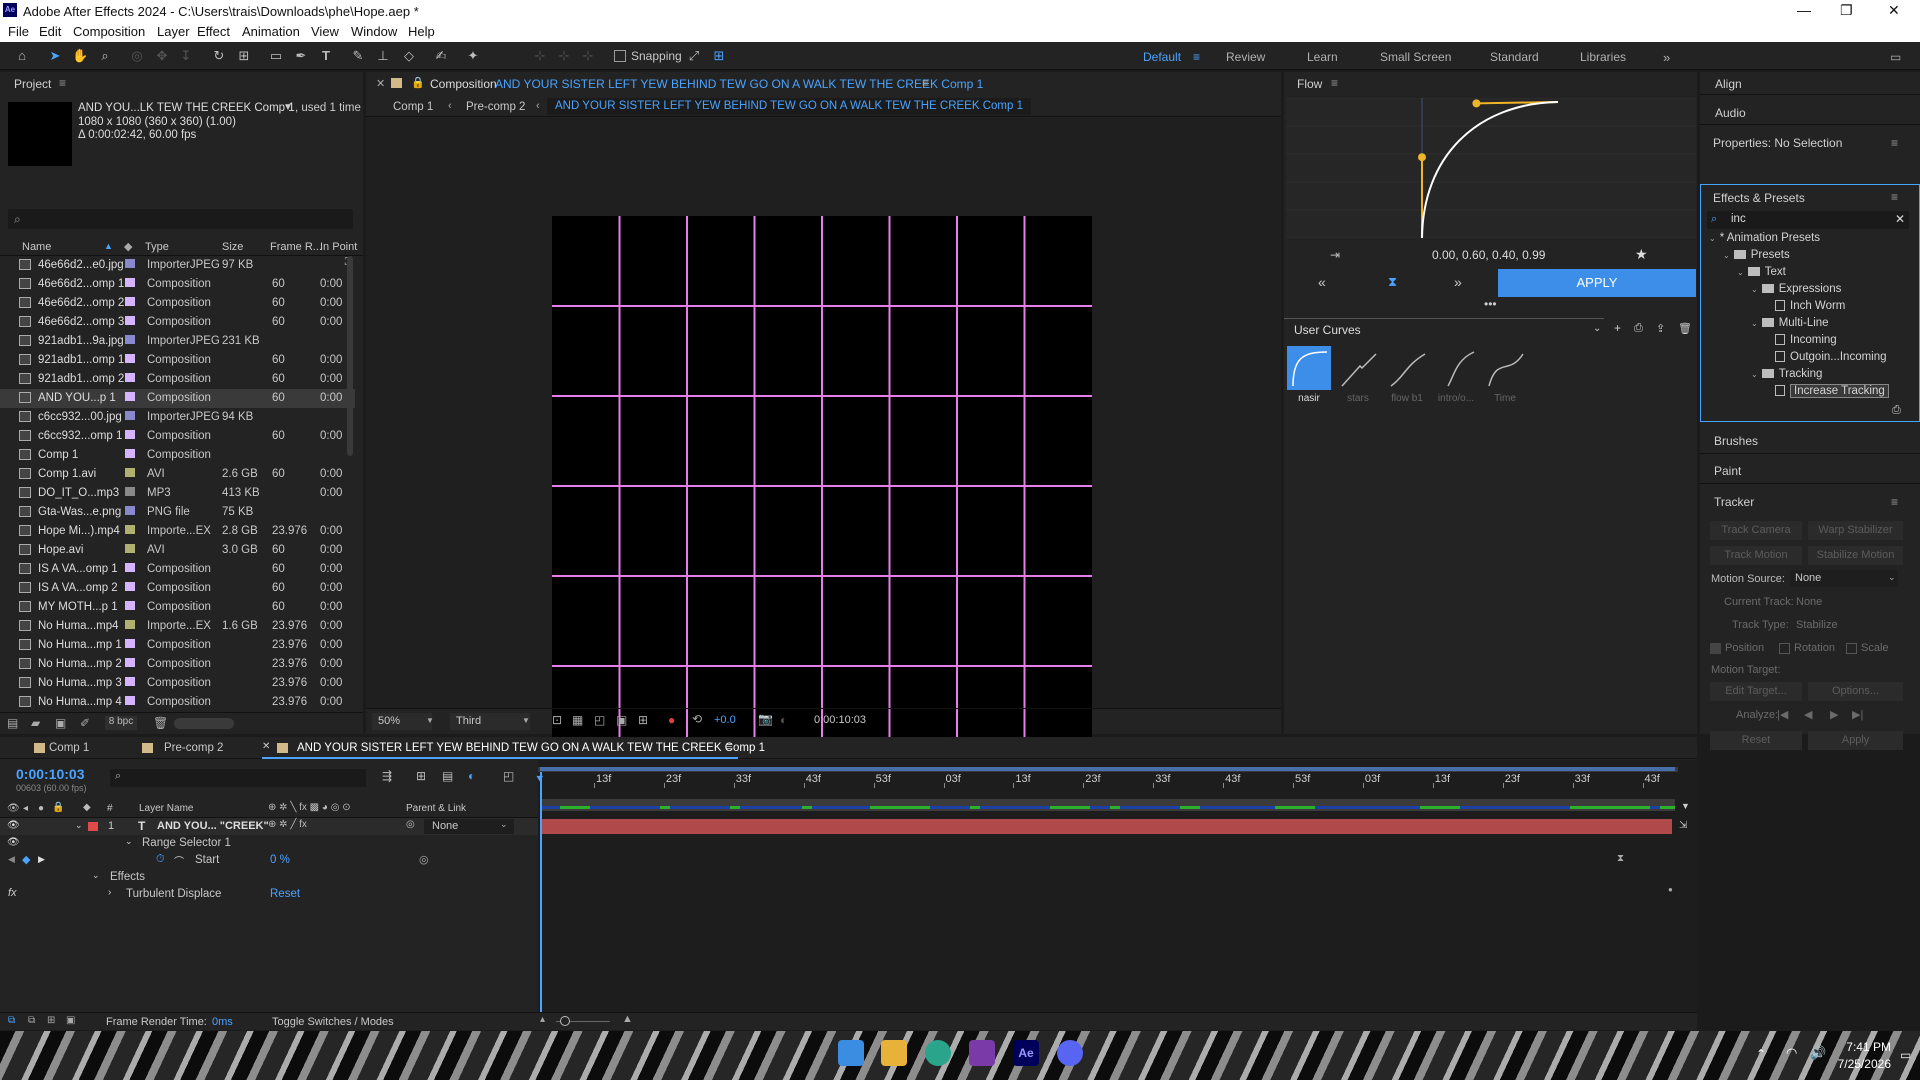  Describe the element at coordinates (244, 56) in the screenshot. I see `anchor-tool-icon: ⊞` at that location.